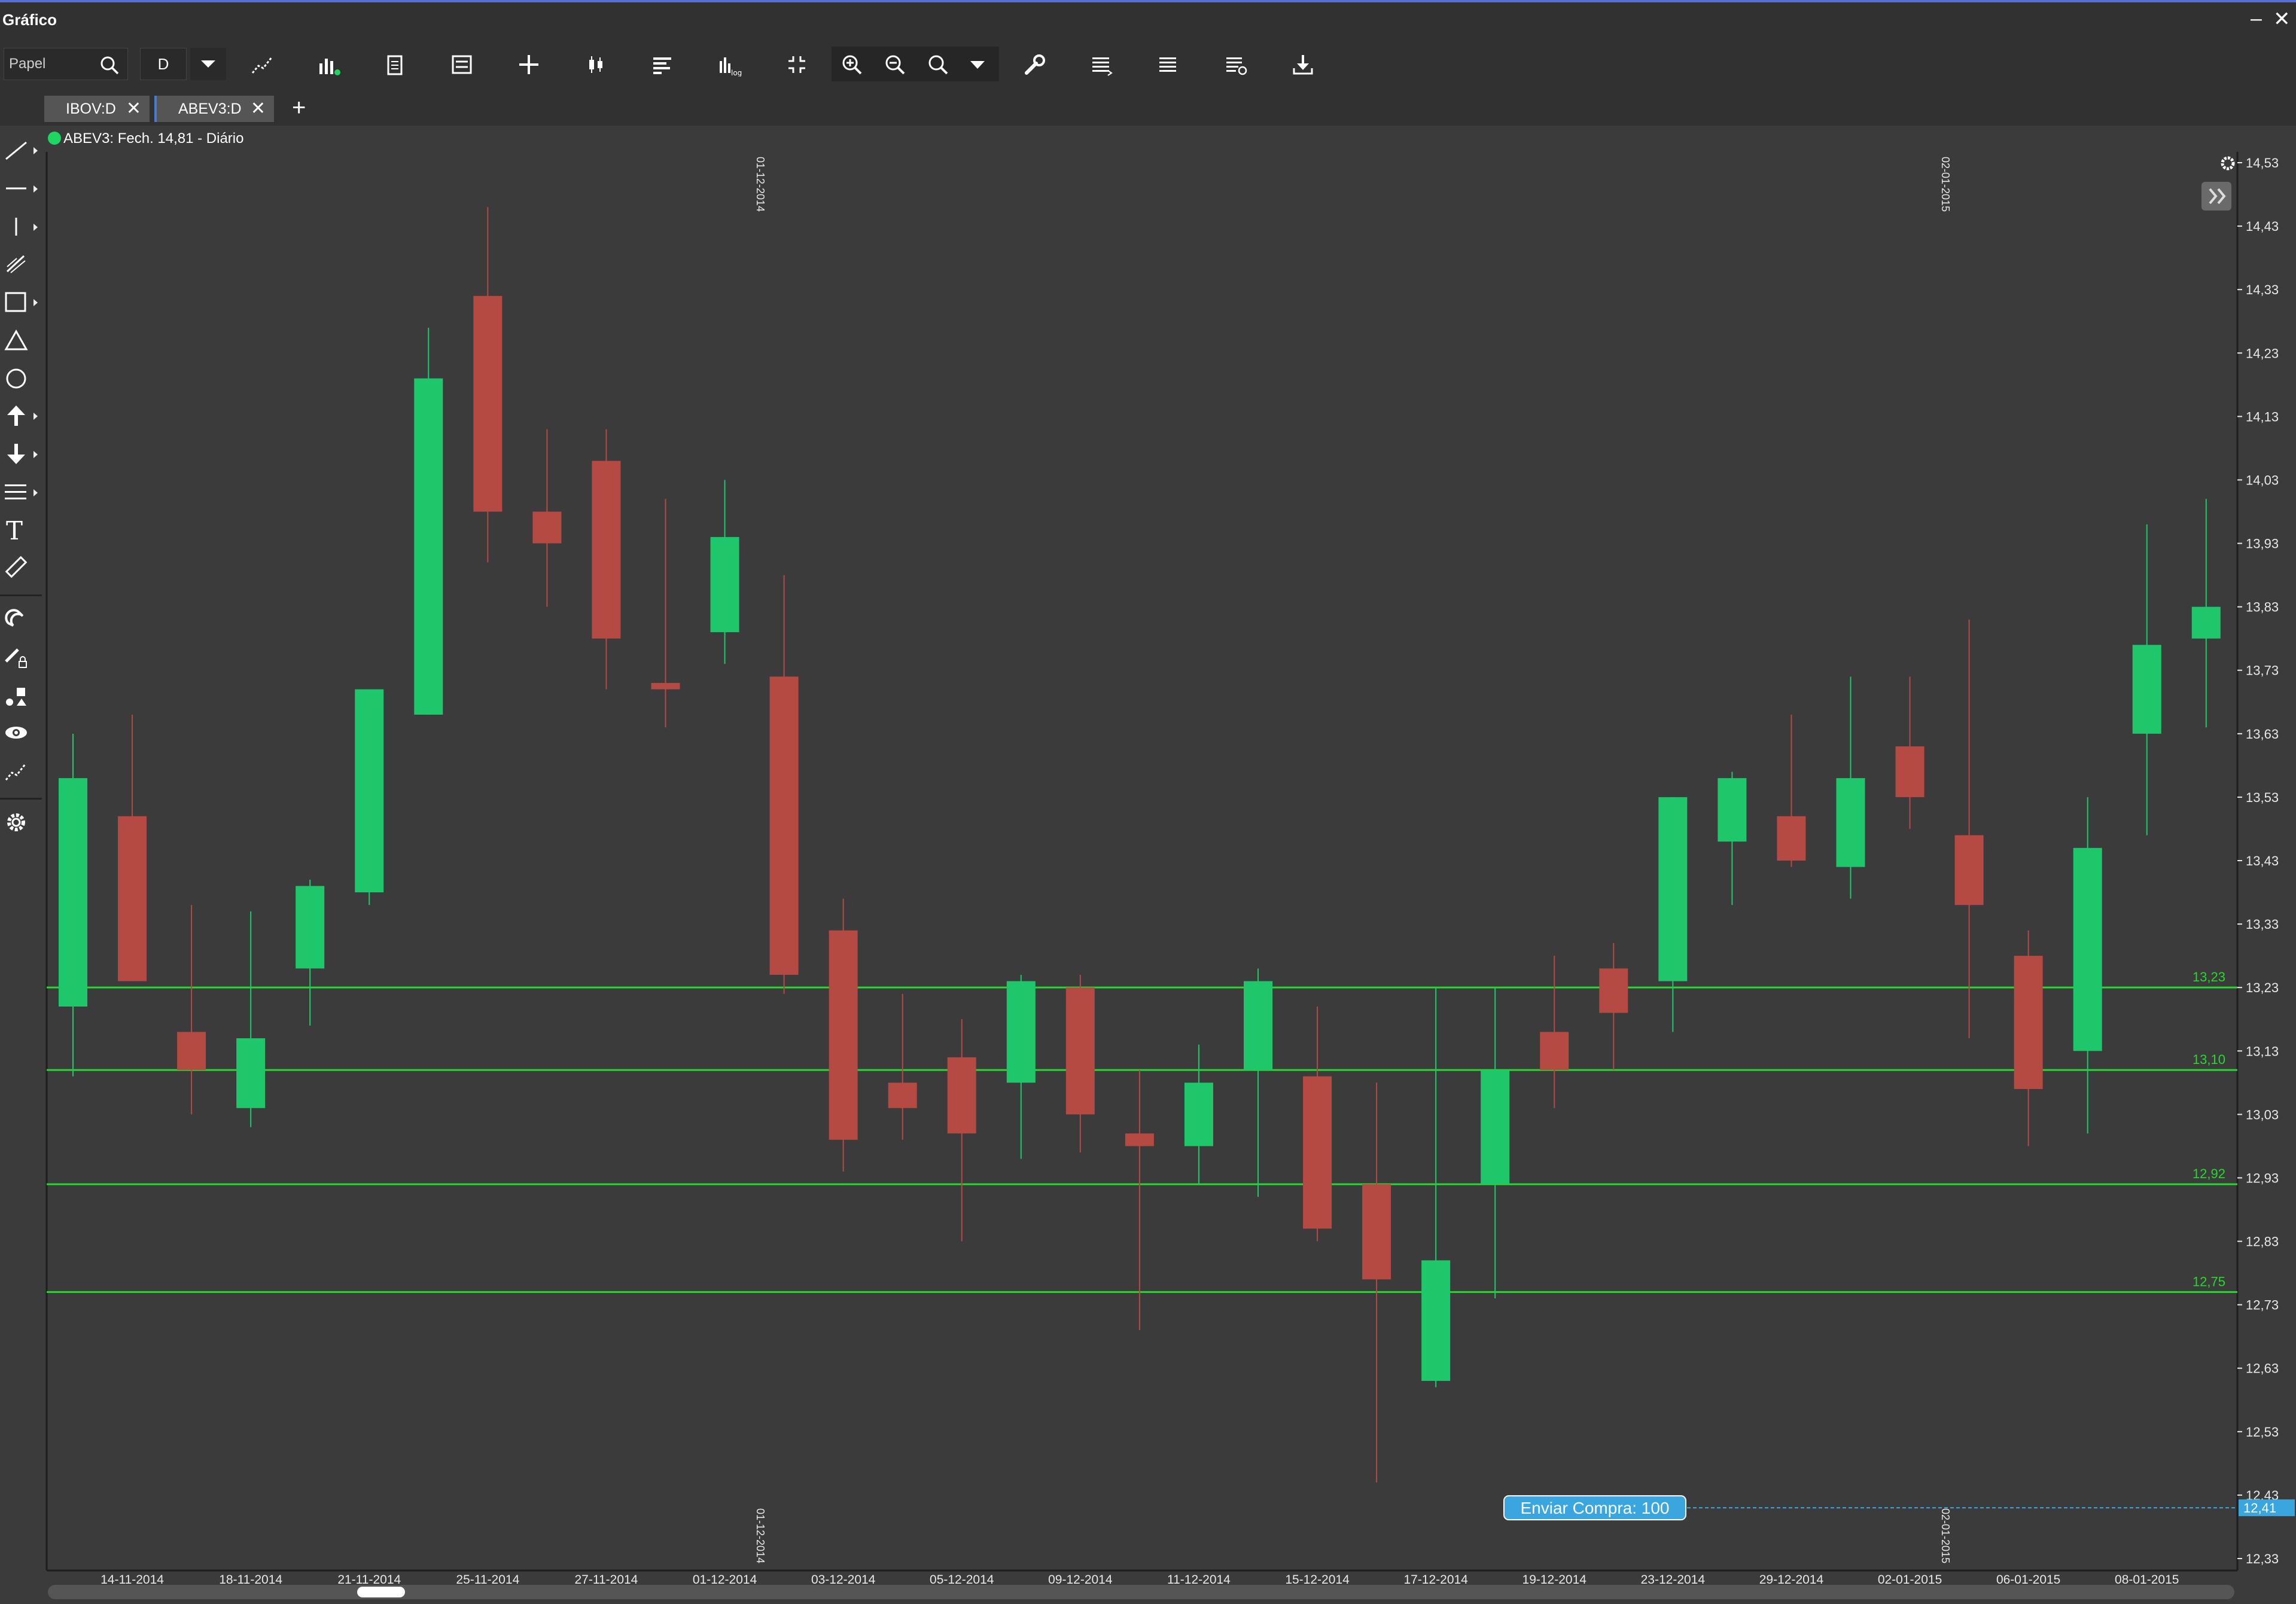  What do you see at coordinates (760, 1535) in the screenshot?
I see `period-separator-label-bottom: 01-12-2014` at bounding box center [760, 1535].